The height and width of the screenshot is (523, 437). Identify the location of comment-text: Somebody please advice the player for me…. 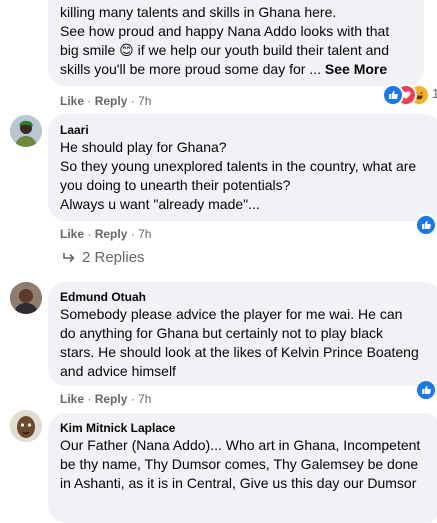
(239, 342).